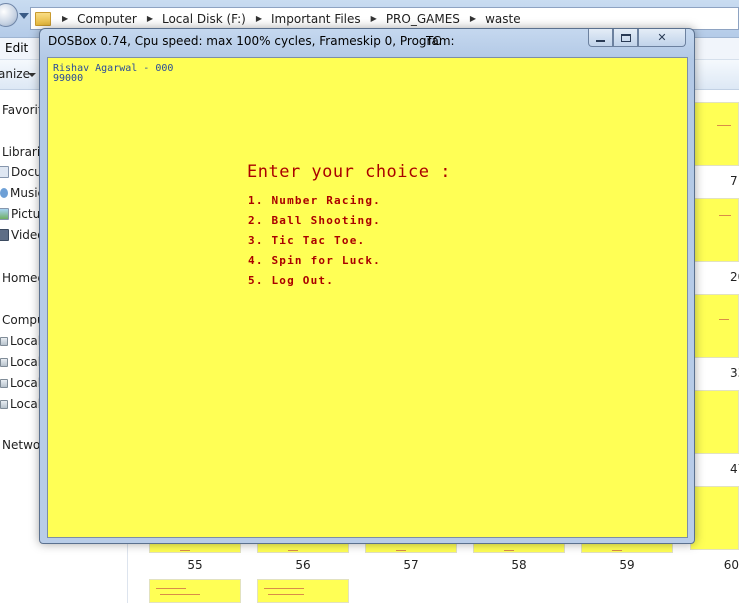 The height and width of the screenshot is (603, 739). I want to click on program-name: TC, so click(434, 41).